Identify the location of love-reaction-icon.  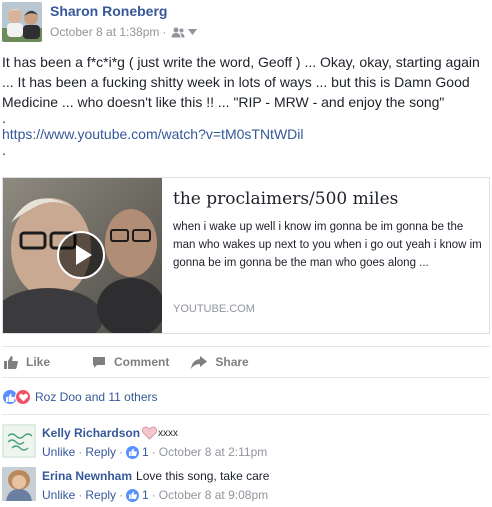
(23, 397).